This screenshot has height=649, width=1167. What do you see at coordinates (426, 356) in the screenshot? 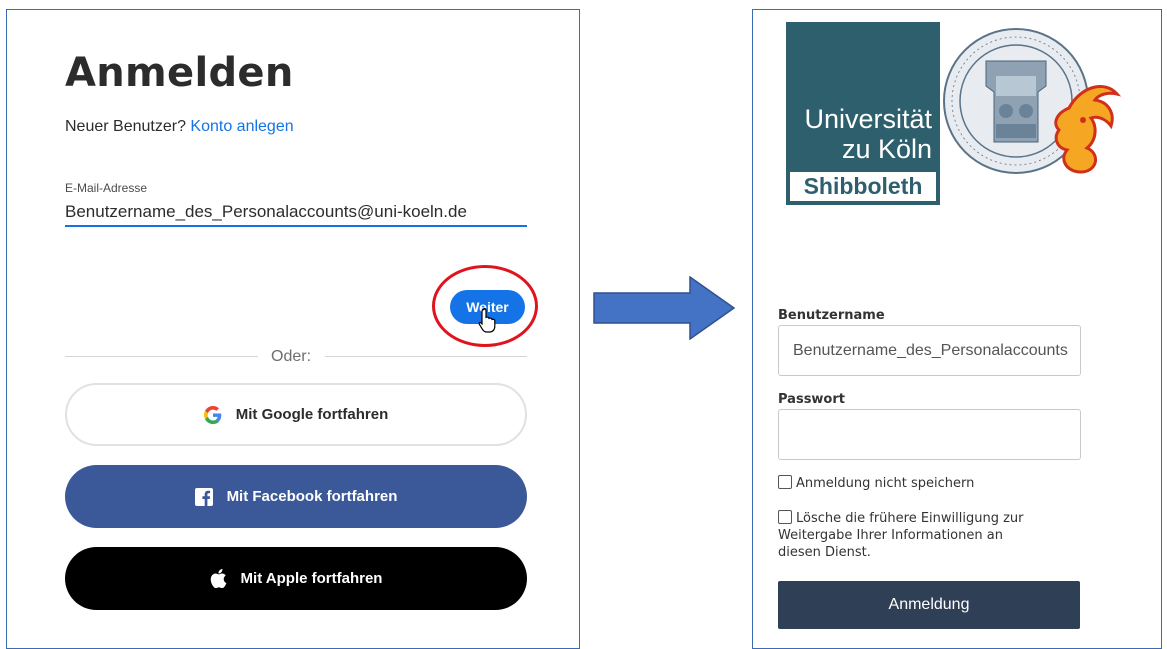
I see `divider-right` at bounding box center [426, 356].